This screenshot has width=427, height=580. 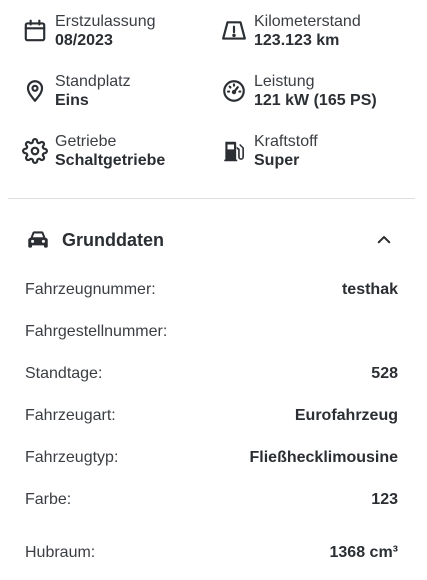 What do you see at coordinates (84, 40) in the screenshot?
I see `spec-value: 08/2023` at bounding box center [84, 40].